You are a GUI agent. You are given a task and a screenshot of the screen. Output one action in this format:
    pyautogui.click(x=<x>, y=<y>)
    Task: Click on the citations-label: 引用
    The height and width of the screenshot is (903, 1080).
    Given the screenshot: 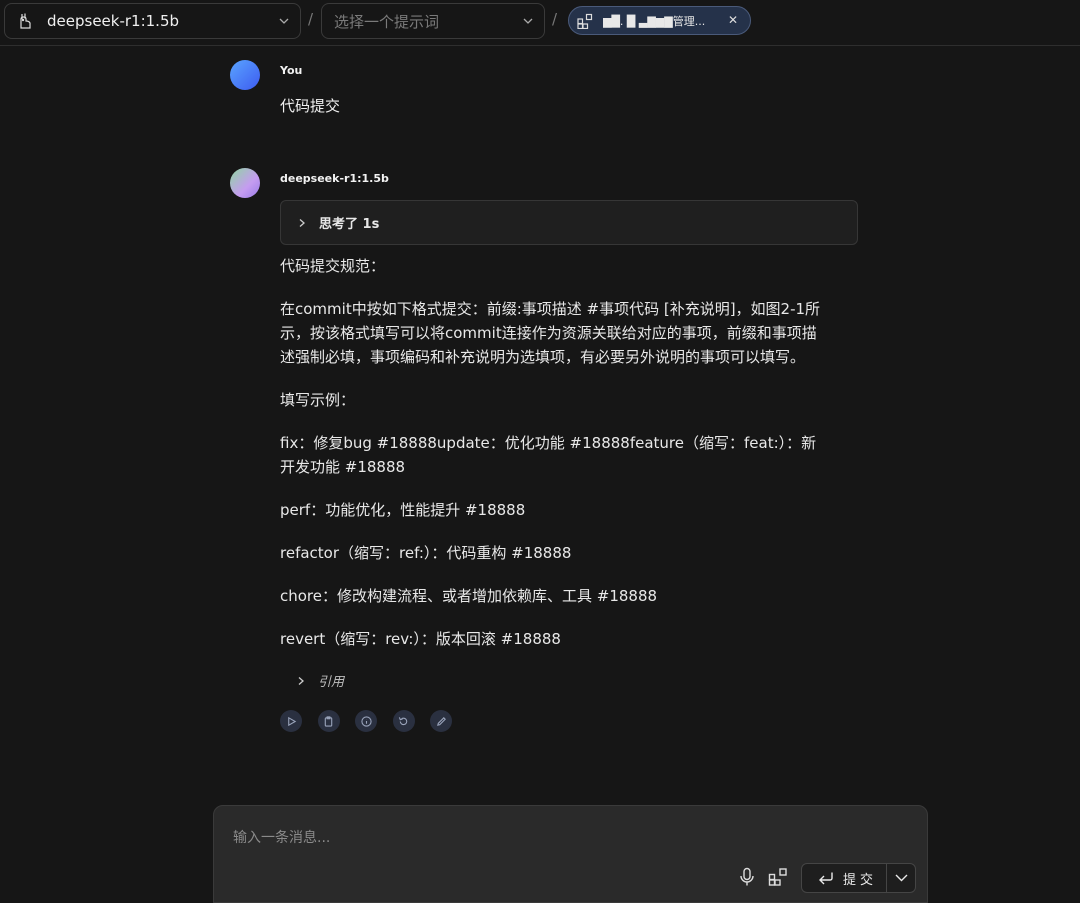 What is the action you would take?
    pyautogui.click(x=331, y=682)
    